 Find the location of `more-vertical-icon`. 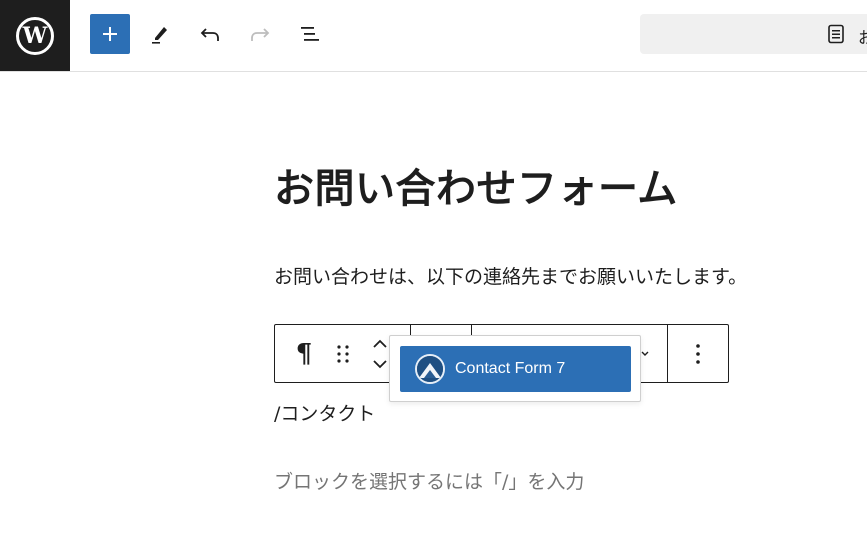

more-vertical-icon is located at coordinates (698, 353).